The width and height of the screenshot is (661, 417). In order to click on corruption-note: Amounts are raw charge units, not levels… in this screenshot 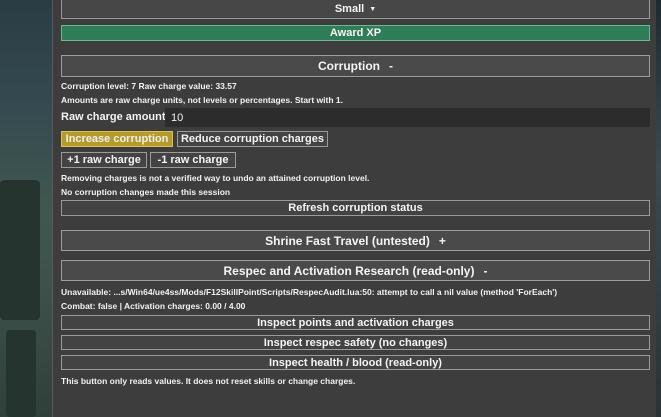, I will do `click(202, 100)`.